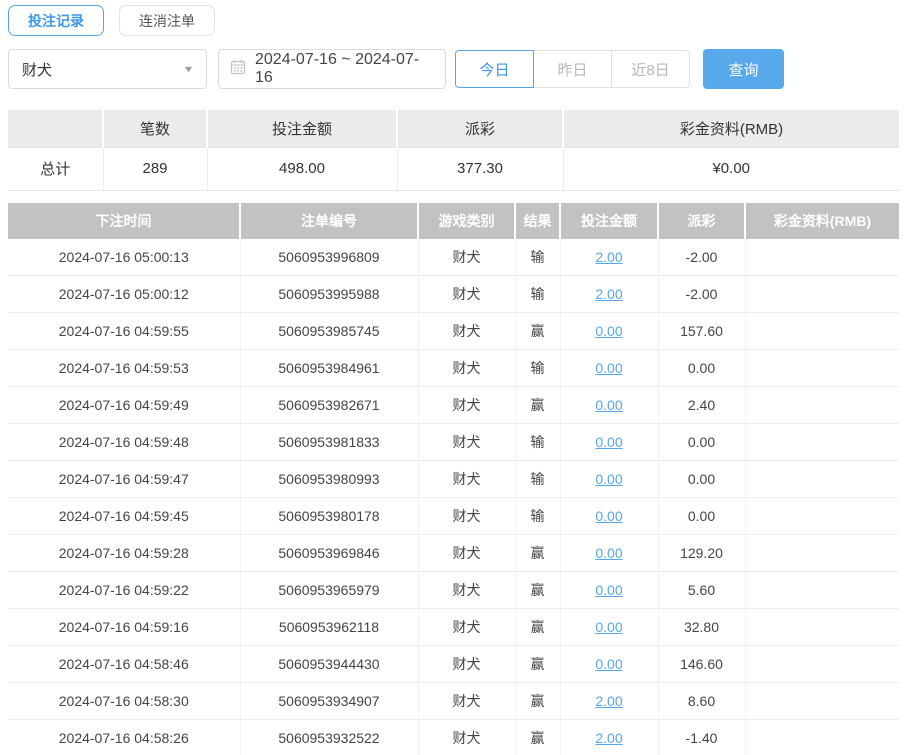 The image size is (907, 755). Describe the element at coordinates (480, 169) in the screenshot. I see `summary-total-cell: 377.30` at that location.